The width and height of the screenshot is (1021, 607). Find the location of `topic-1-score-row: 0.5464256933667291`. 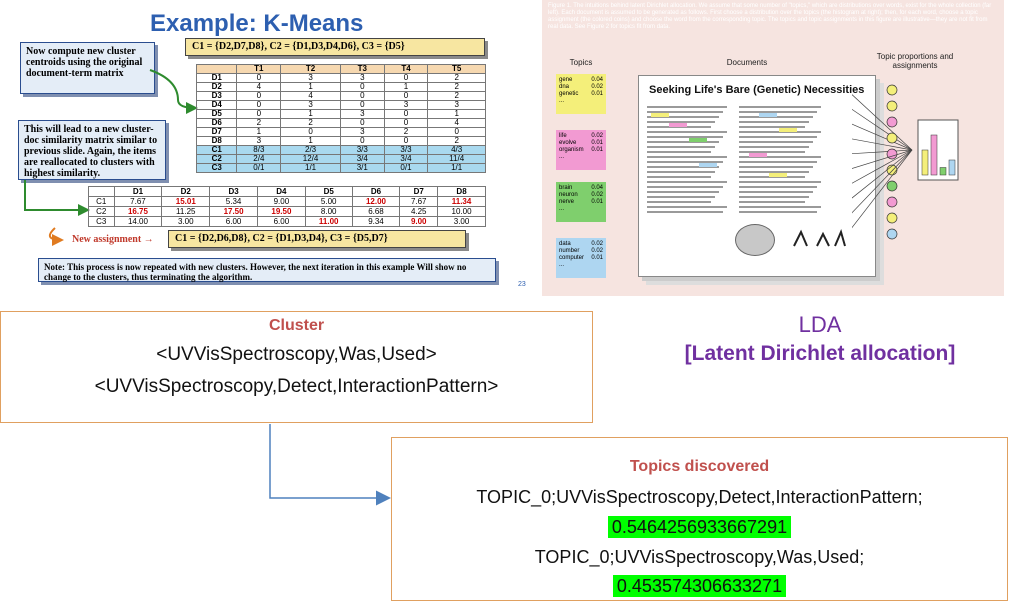

topic-1-score-row: 0.5464256933667291 is located at coordinates (699, 527).